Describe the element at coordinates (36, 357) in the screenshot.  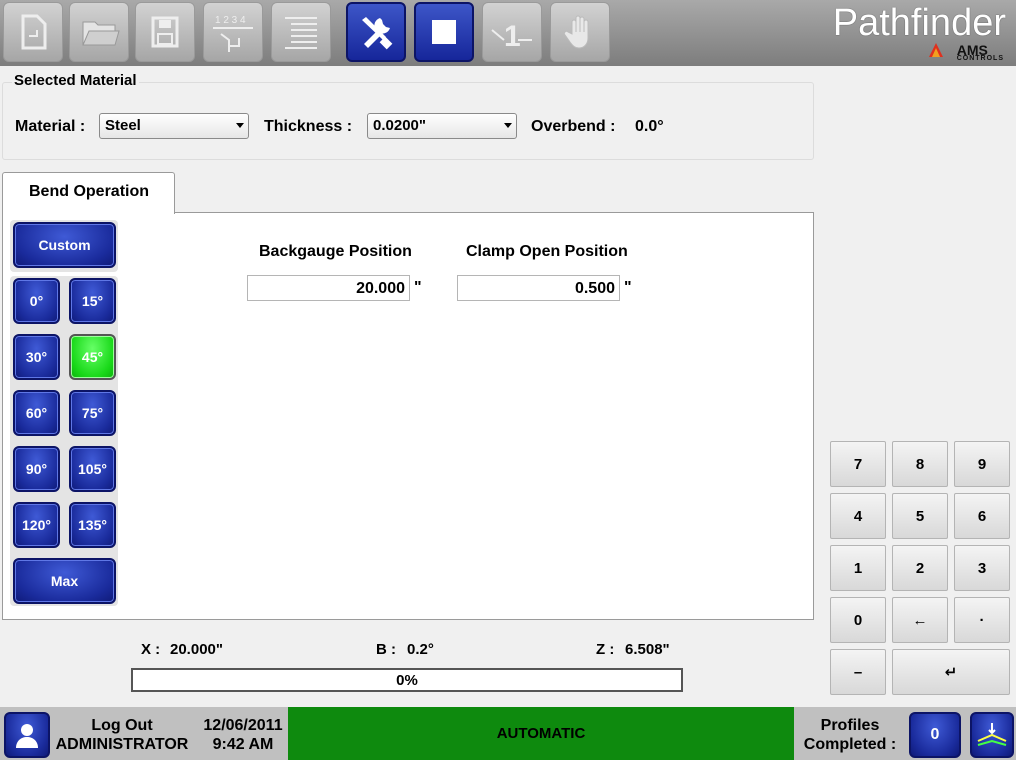
I see `angle-button-30: 30°` at that location.